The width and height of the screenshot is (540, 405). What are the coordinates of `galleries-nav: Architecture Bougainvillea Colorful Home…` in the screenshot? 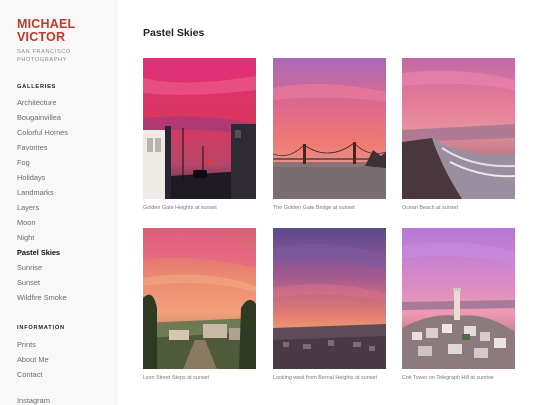 It's located at (42, 200).